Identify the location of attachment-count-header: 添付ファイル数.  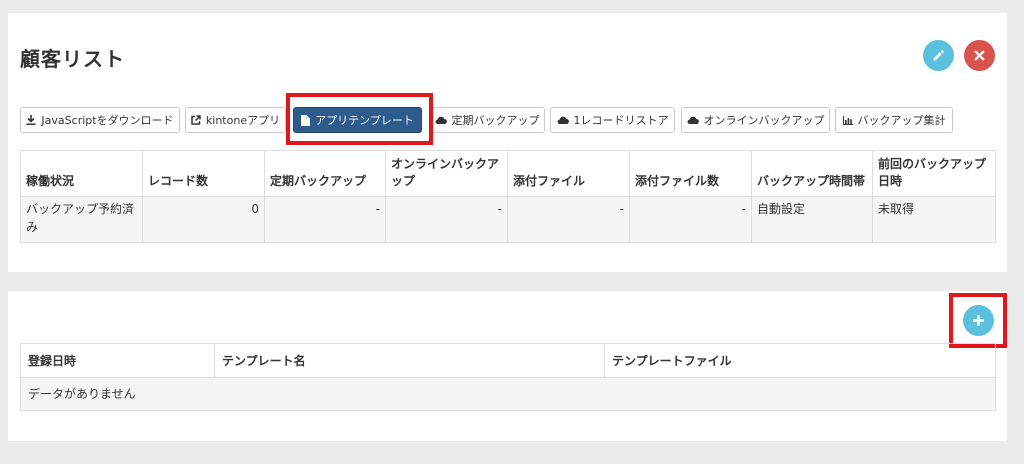
(690, 173).